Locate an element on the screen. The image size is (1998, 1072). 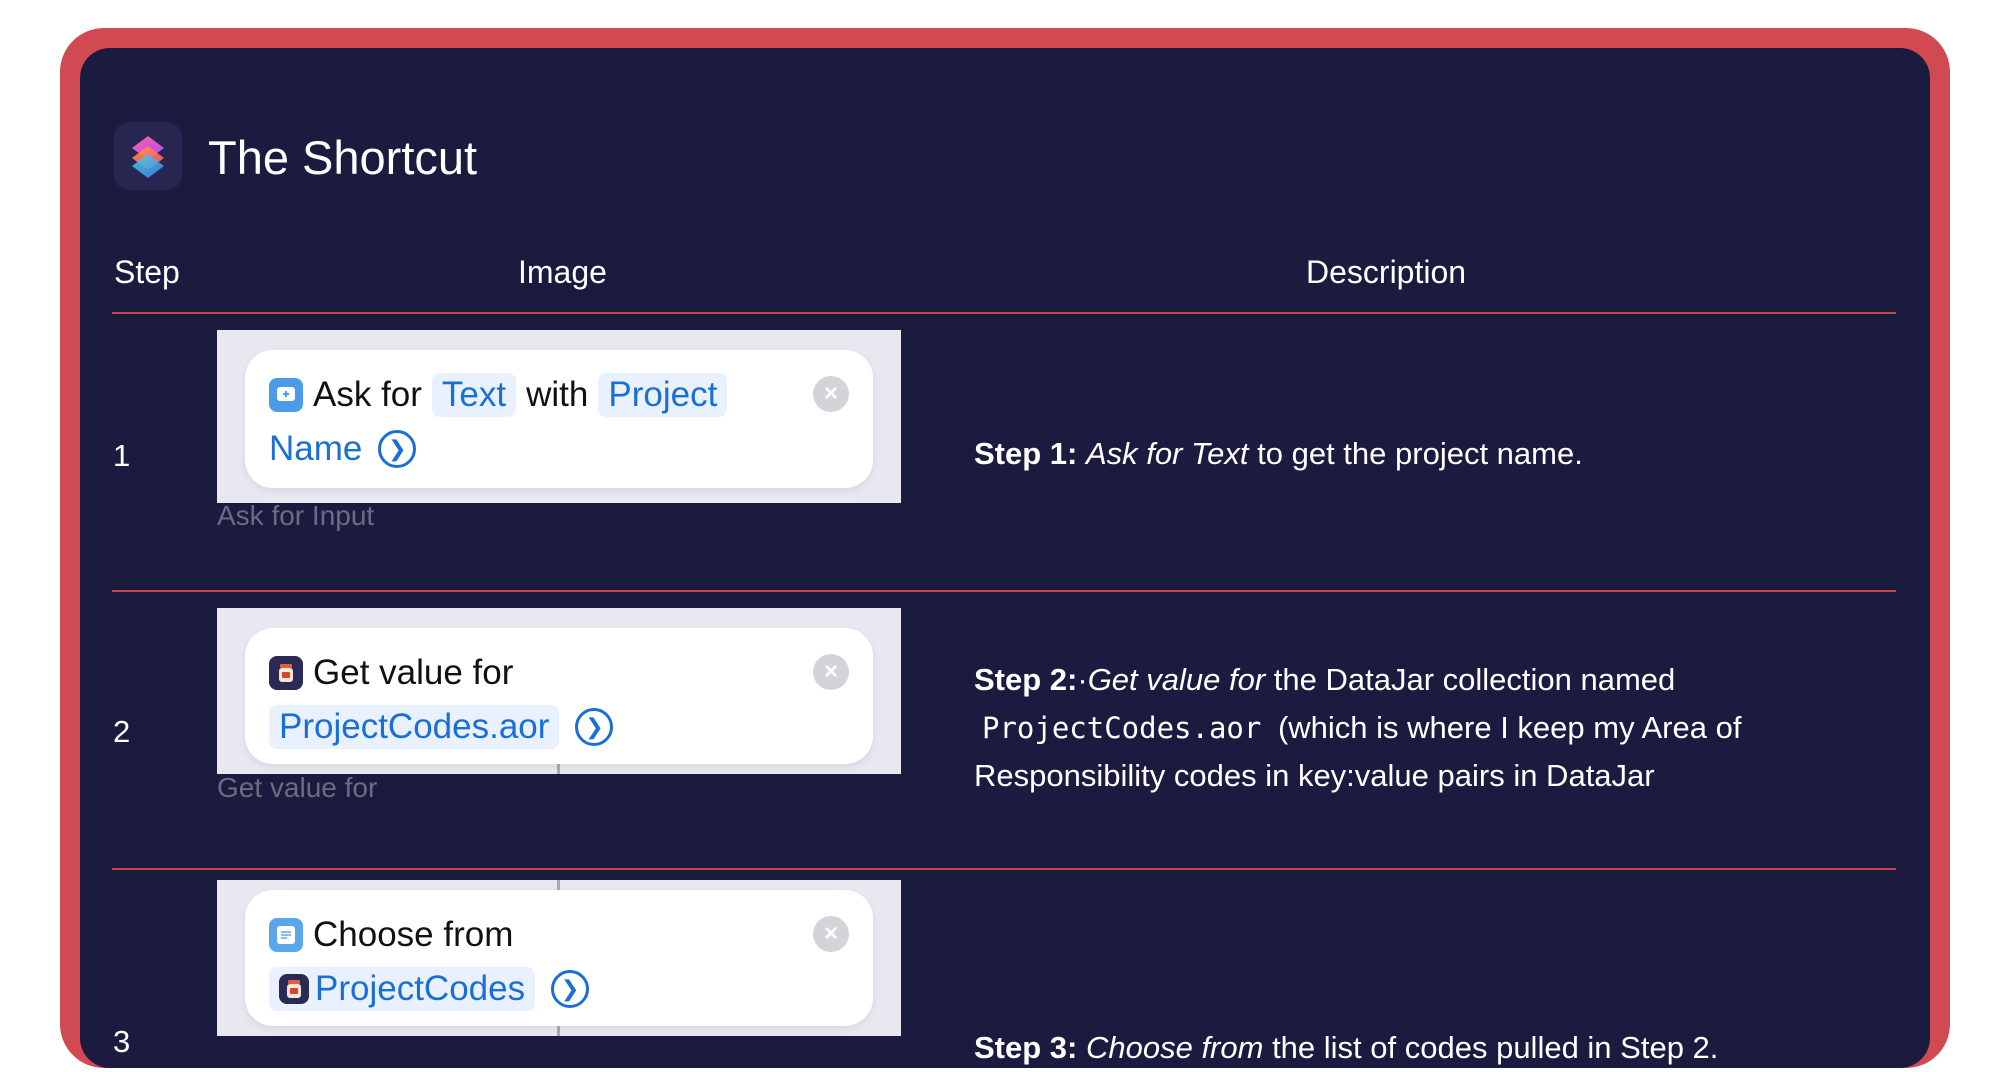
action-word: with is located at coordinates (557, 394).